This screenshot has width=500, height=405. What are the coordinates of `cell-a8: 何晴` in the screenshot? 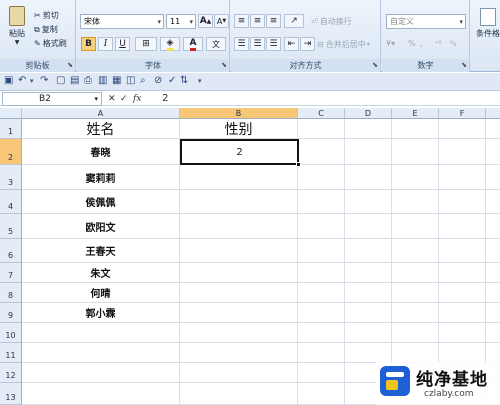 It's located at (101, 293).